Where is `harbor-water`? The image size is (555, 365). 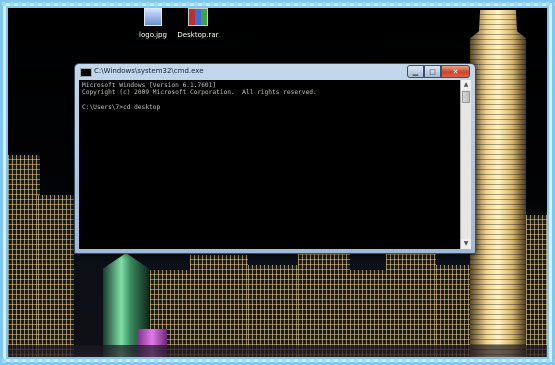
harbor-water is located at coordinates (277, 355).